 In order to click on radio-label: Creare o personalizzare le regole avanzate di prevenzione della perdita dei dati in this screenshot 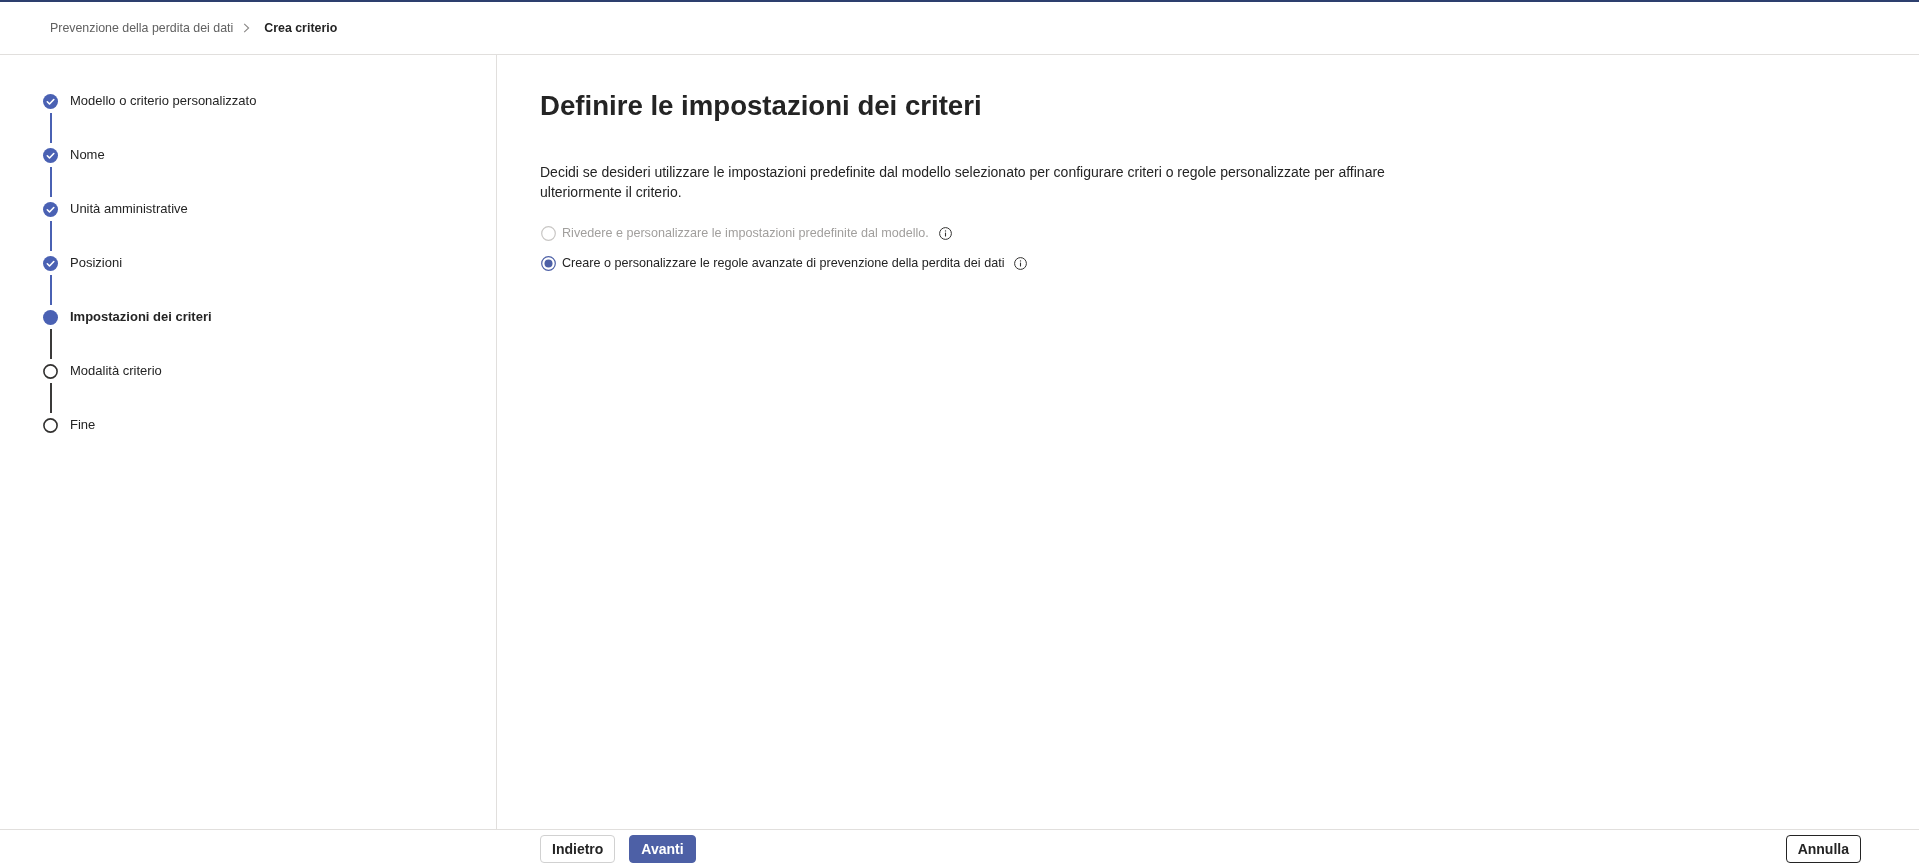, I will do `click(783, 263)`.